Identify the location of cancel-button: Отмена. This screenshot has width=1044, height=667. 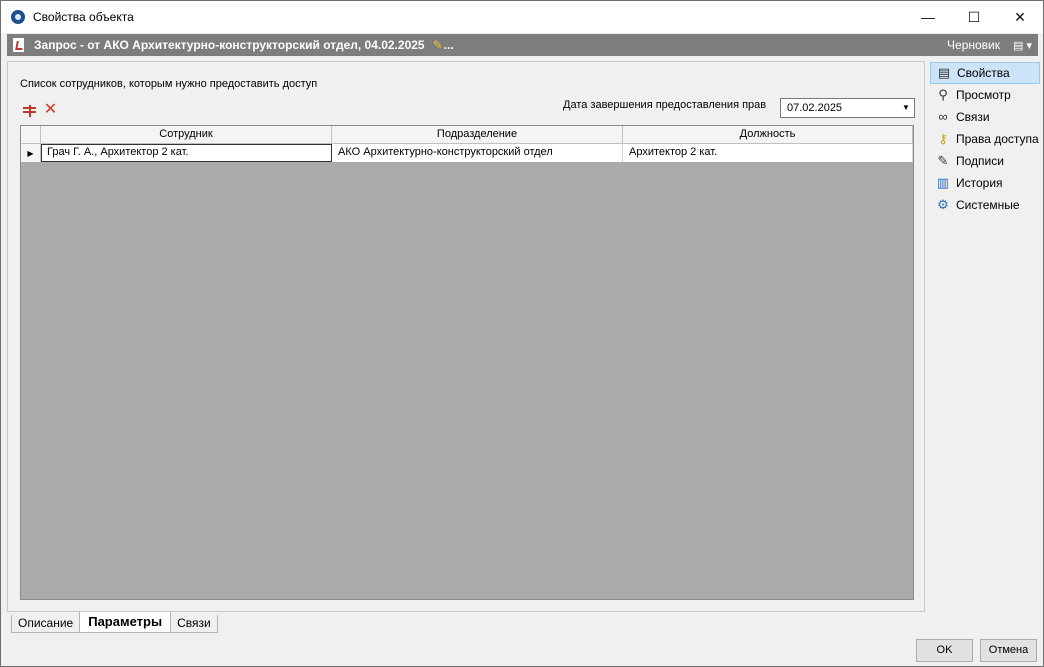
(1008, 650).